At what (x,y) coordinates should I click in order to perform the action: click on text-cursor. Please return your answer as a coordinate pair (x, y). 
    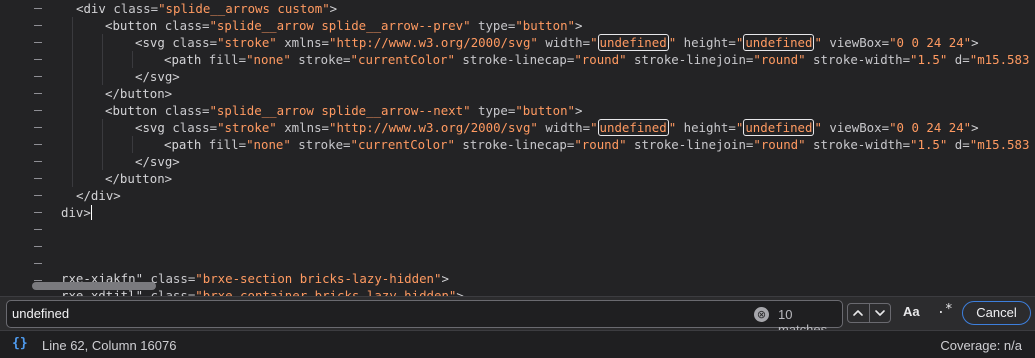
    Looking at the image, I should click on (91, 212).